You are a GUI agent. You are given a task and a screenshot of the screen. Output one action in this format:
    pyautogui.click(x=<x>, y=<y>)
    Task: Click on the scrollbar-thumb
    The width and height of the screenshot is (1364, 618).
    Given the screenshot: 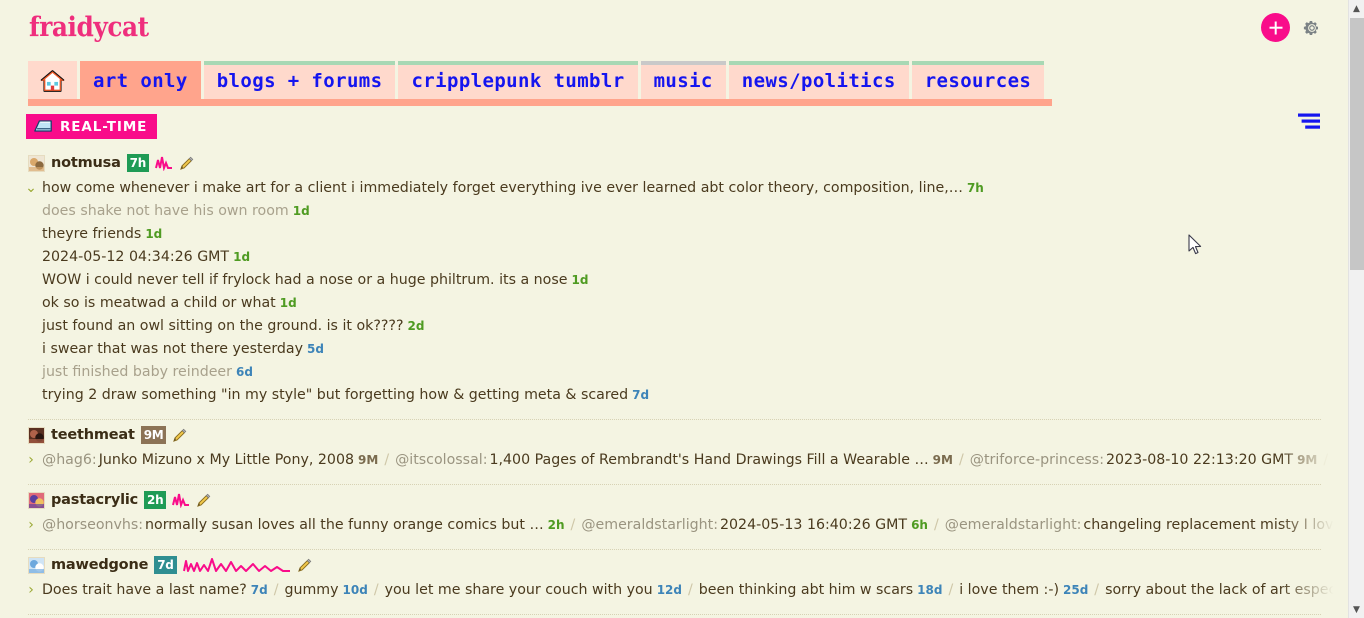 What is the action you would take?
    pyautogui.click(x=1357, y=144)
    